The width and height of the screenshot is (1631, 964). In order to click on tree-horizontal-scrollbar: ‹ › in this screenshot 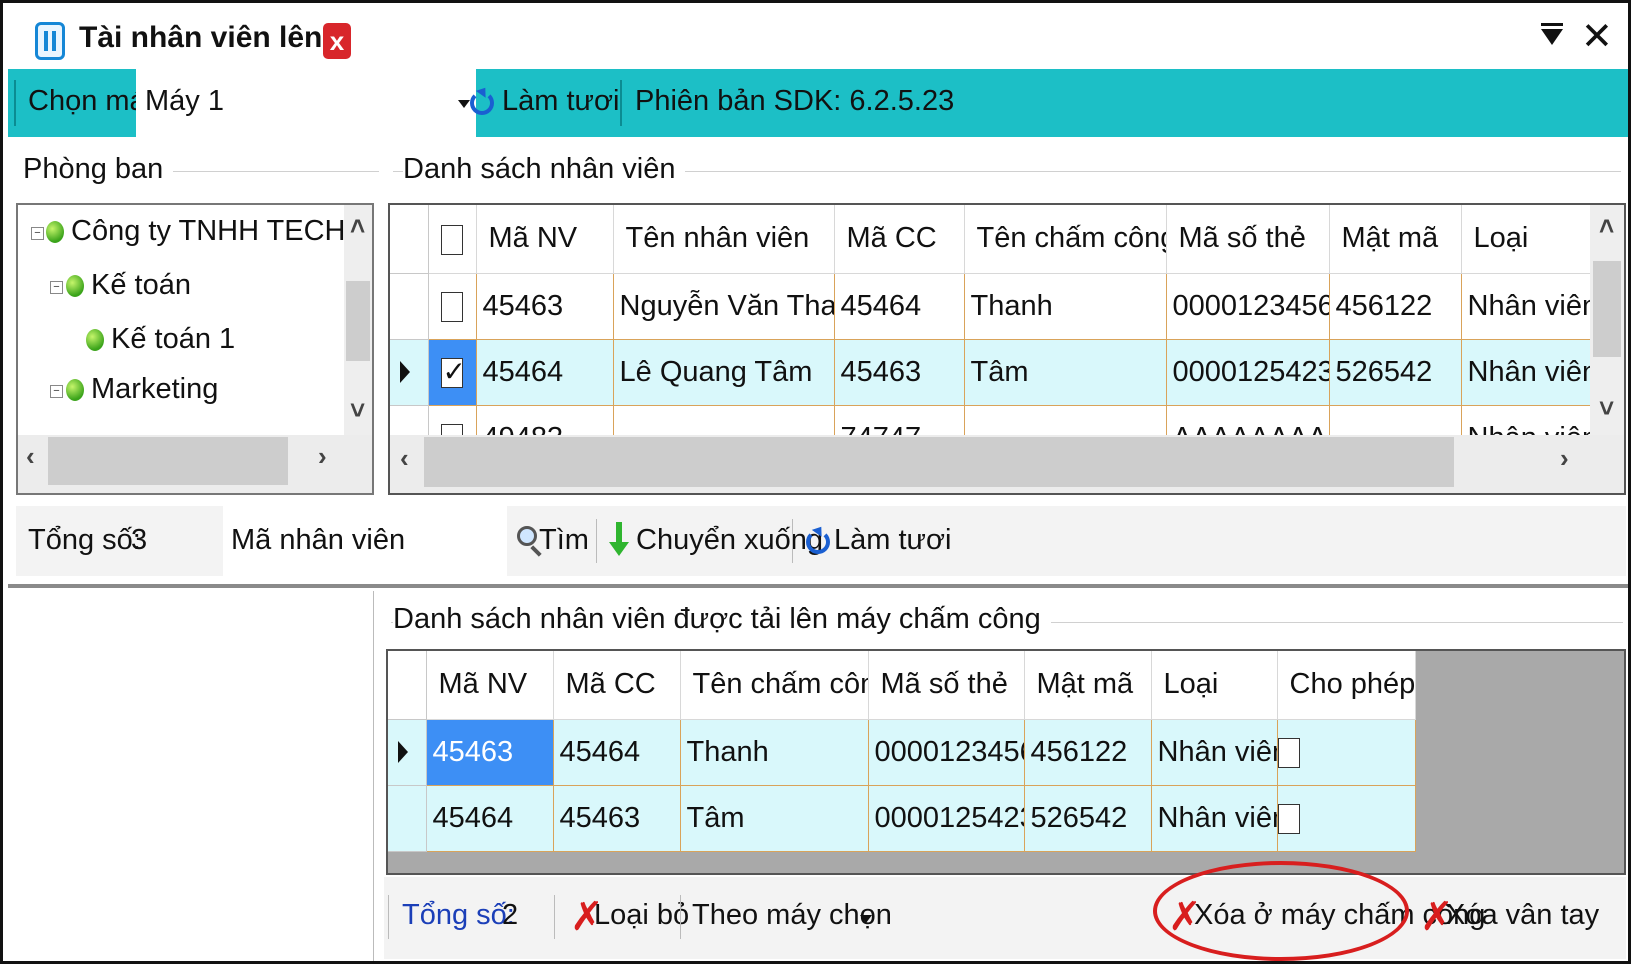, I will do `click(195, 464)`.